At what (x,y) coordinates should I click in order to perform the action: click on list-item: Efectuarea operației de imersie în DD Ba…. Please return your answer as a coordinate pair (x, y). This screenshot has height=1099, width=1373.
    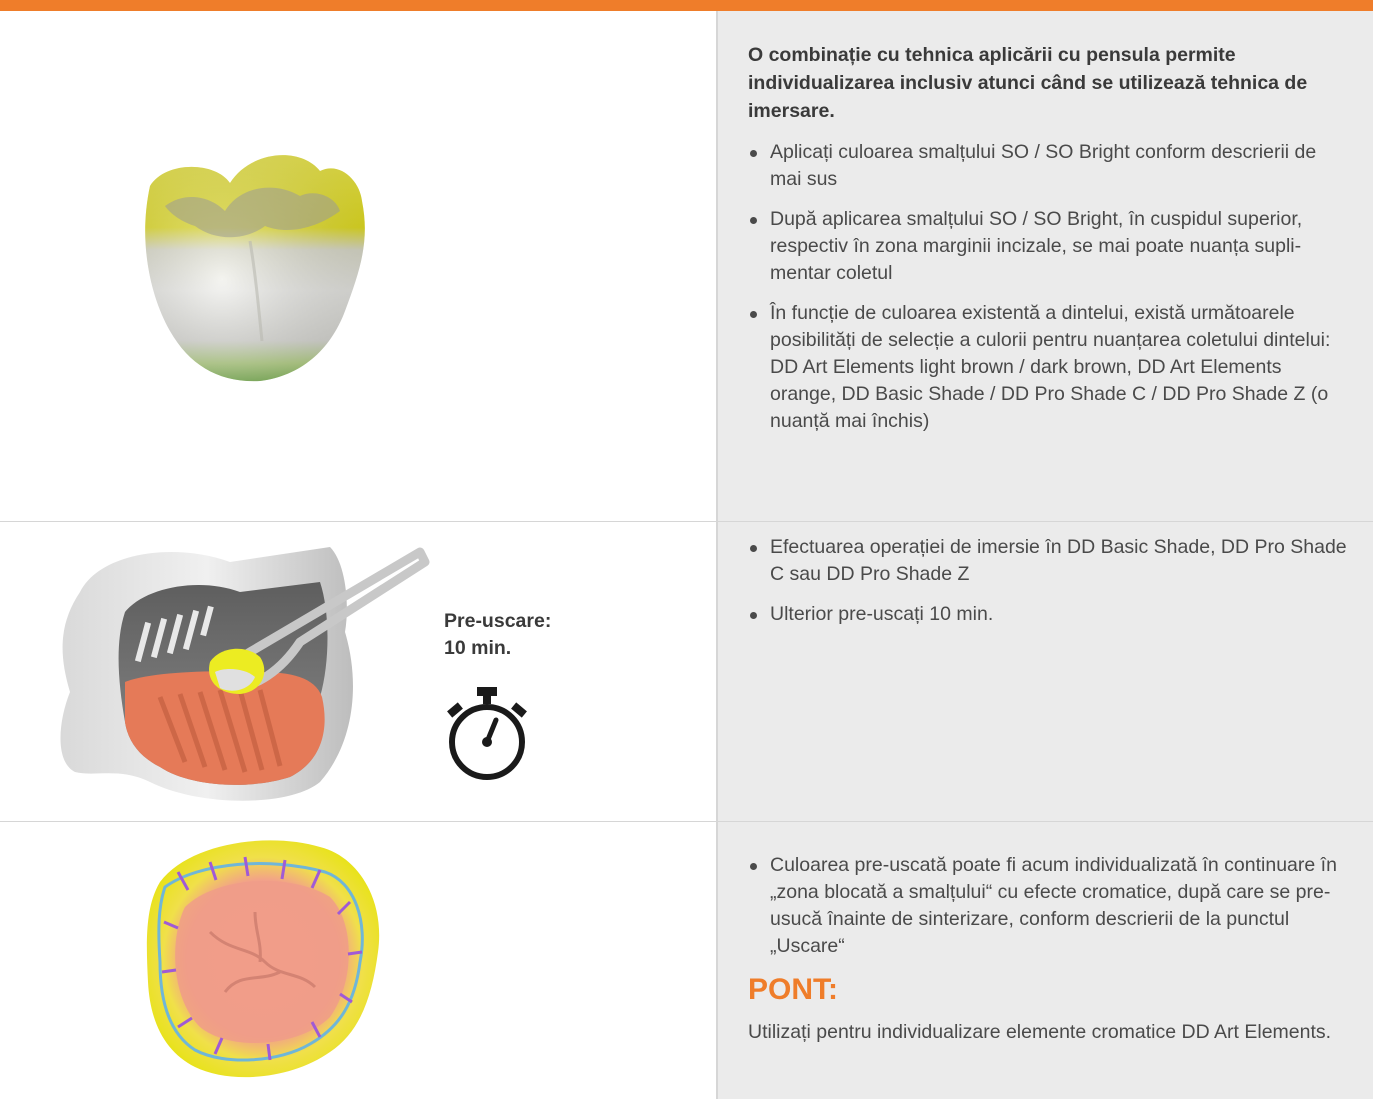
    Looking at the image, I should click on (1049, 561).